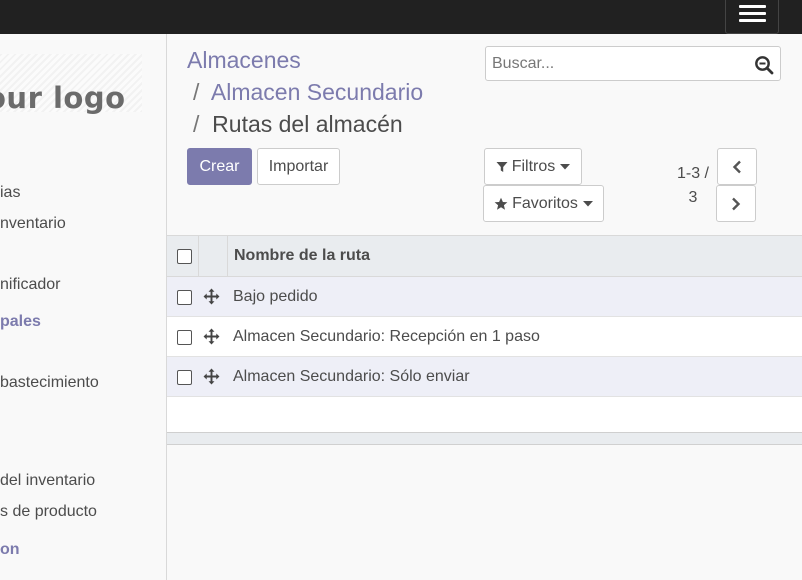 This screenshot has height=580, width=802. What do you see at coordinates (484, 256) in the screenshot?
I see `table-header: Nombre de la ruta` at bounding box center [484, 256].